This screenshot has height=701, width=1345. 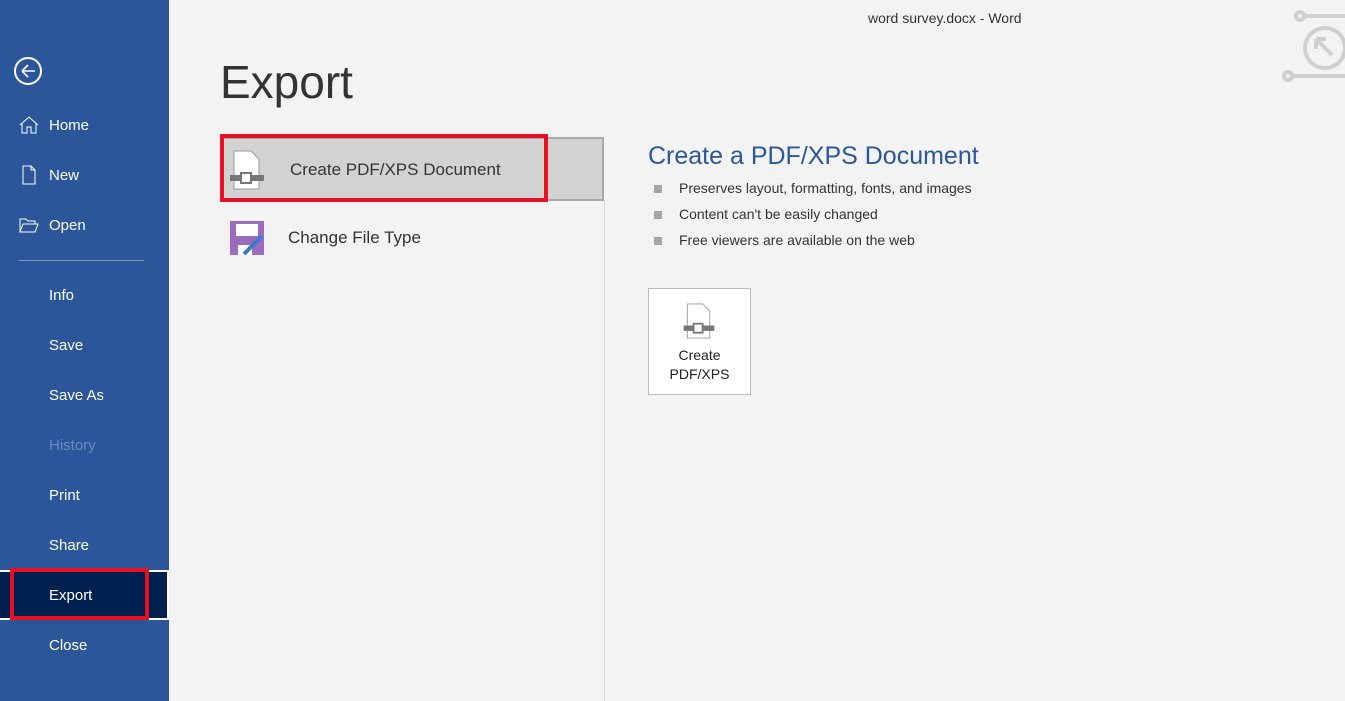 What do you see at coordinates (29, 225) in the screenshot?
I see `folder-open-icon` at bounding box center [29, 225].